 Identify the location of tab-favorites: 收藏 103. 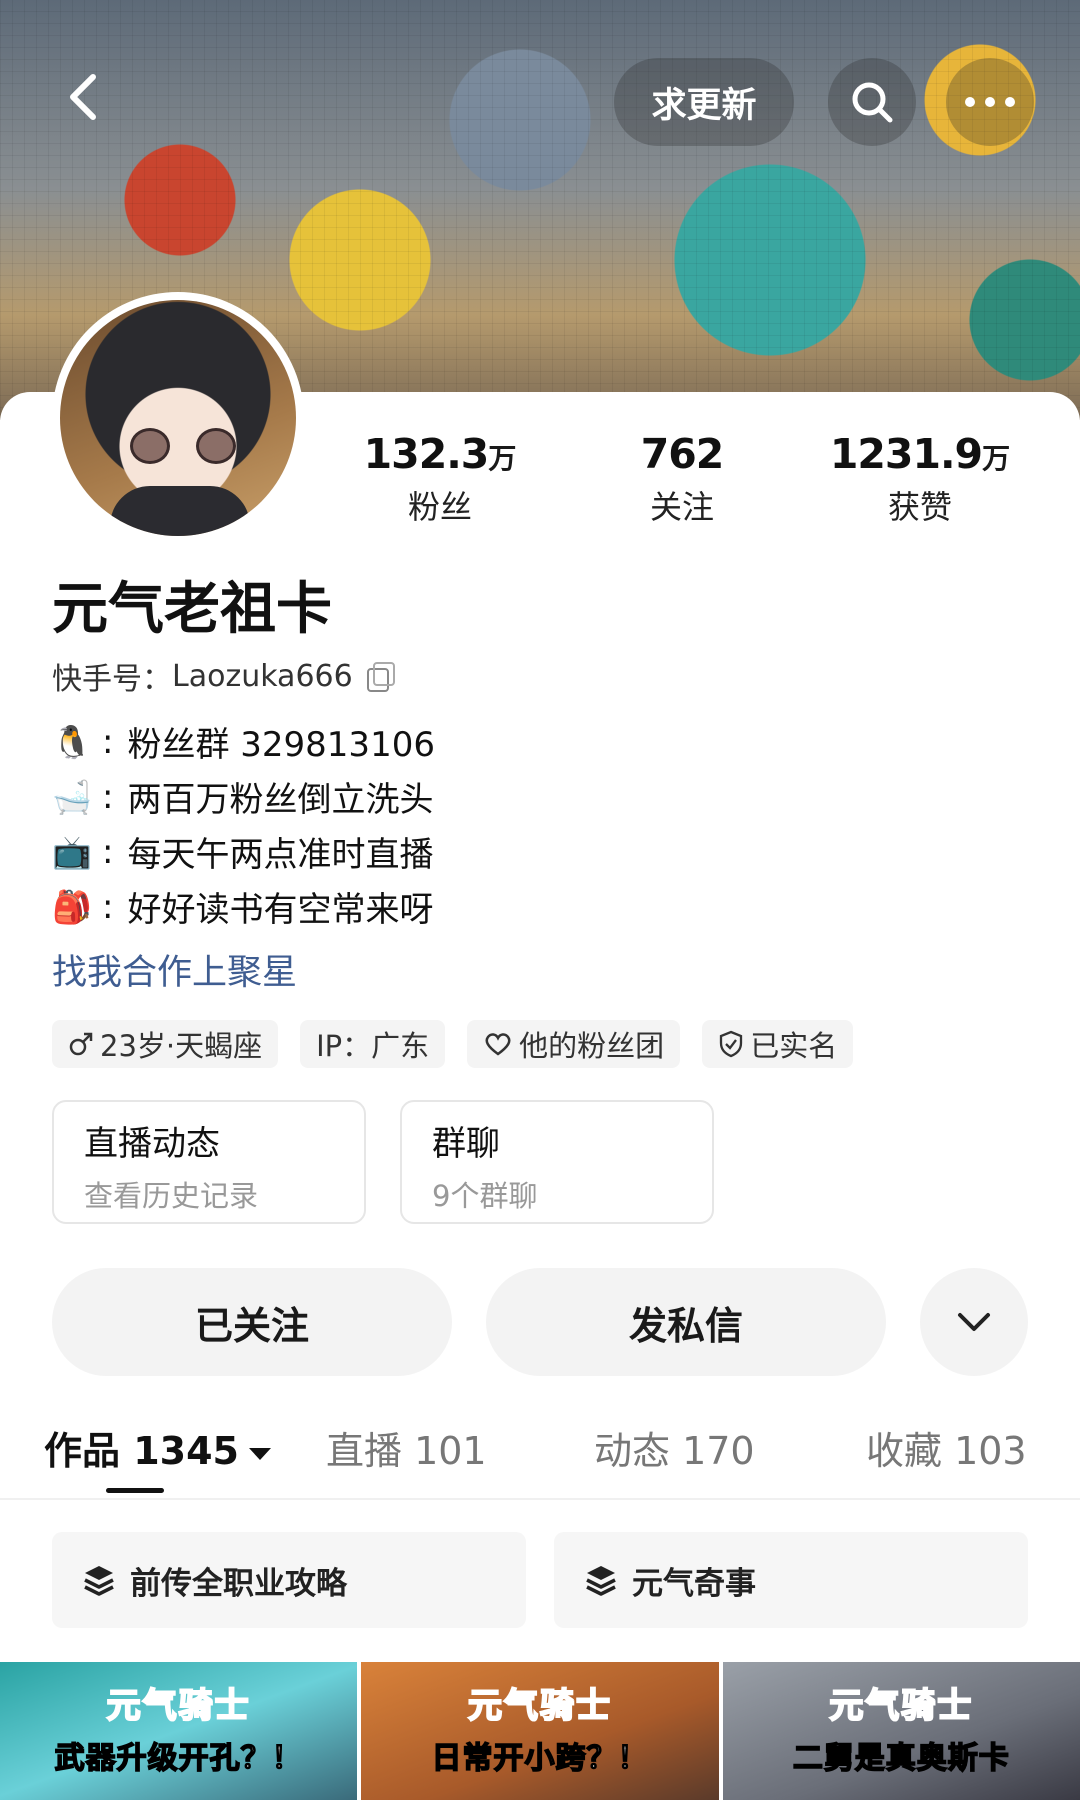
(946, 1447).